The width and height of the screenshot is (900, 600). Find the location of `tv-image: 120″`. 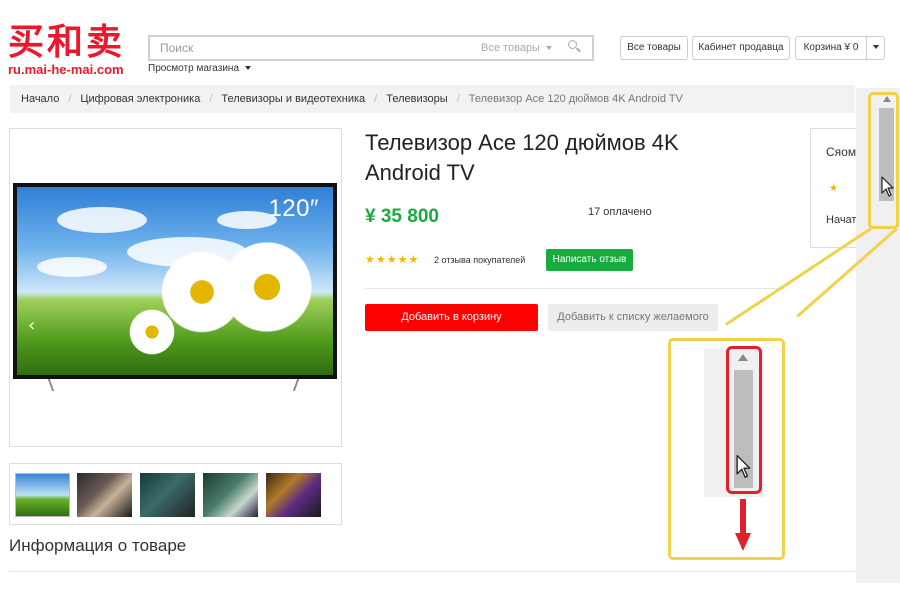

tv-image: 120″ is located at coordinates (175, 281).